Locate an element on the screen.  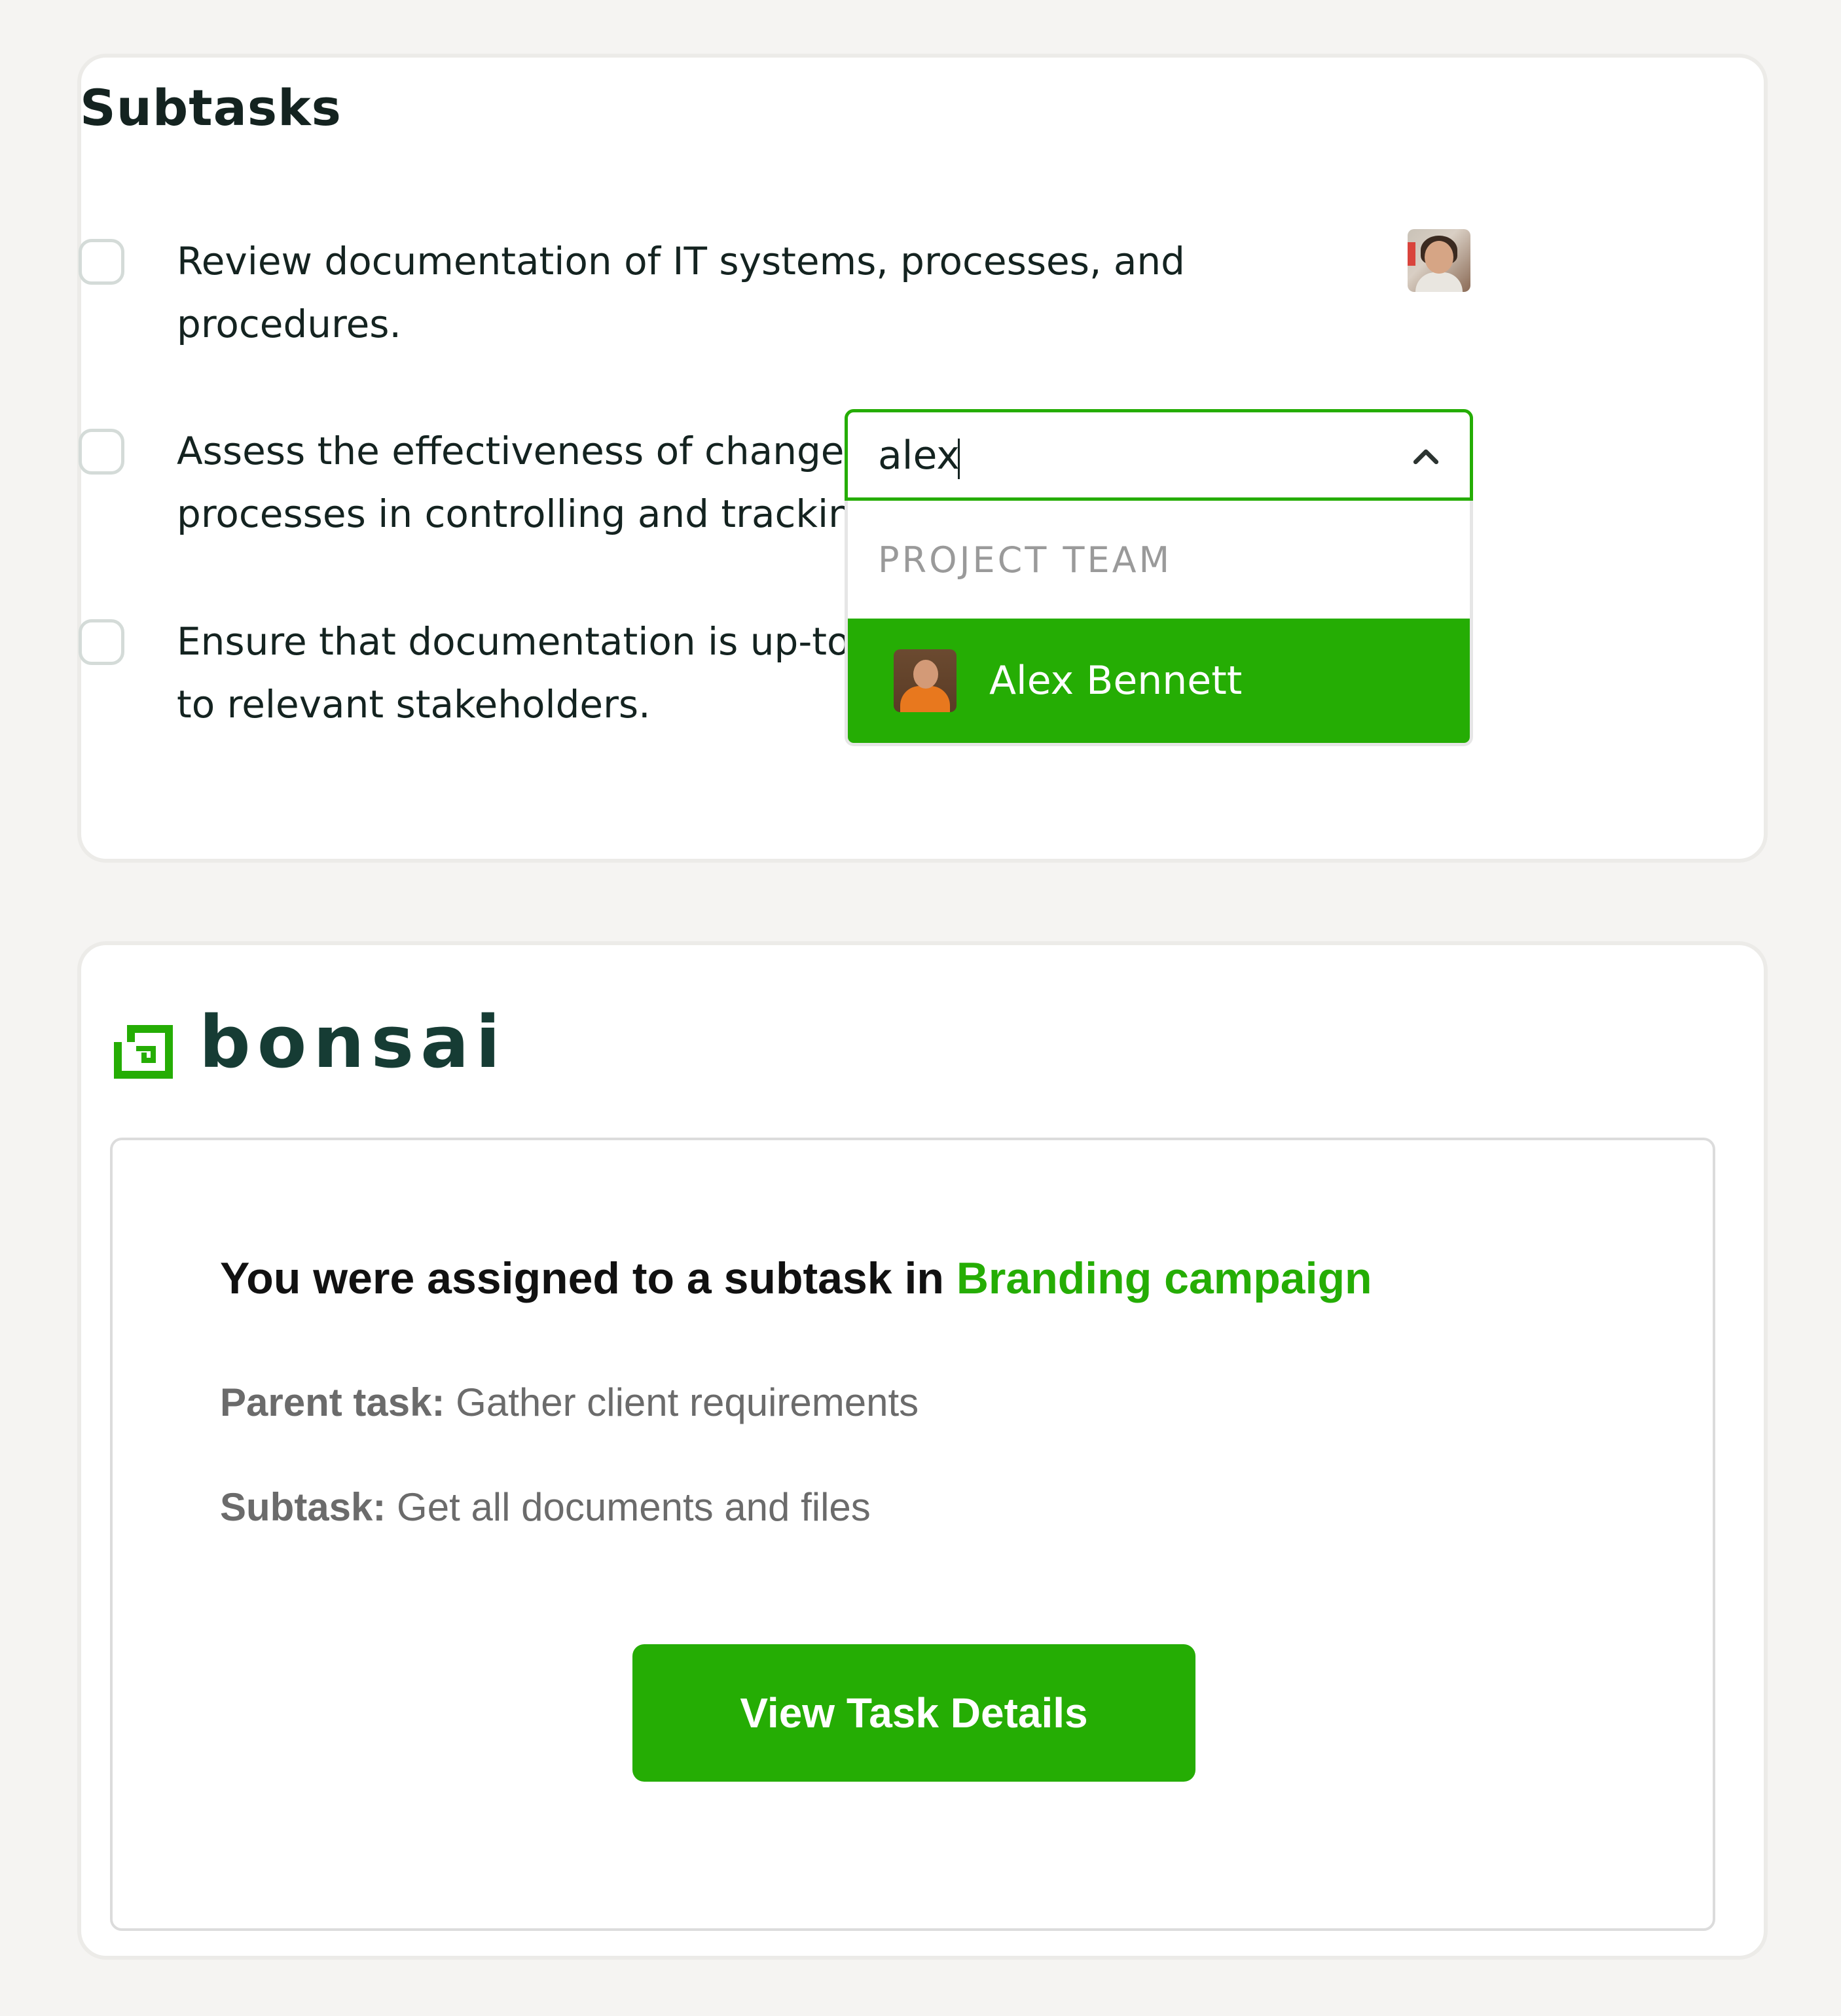
text-caret is located at coordinates (959, 459).